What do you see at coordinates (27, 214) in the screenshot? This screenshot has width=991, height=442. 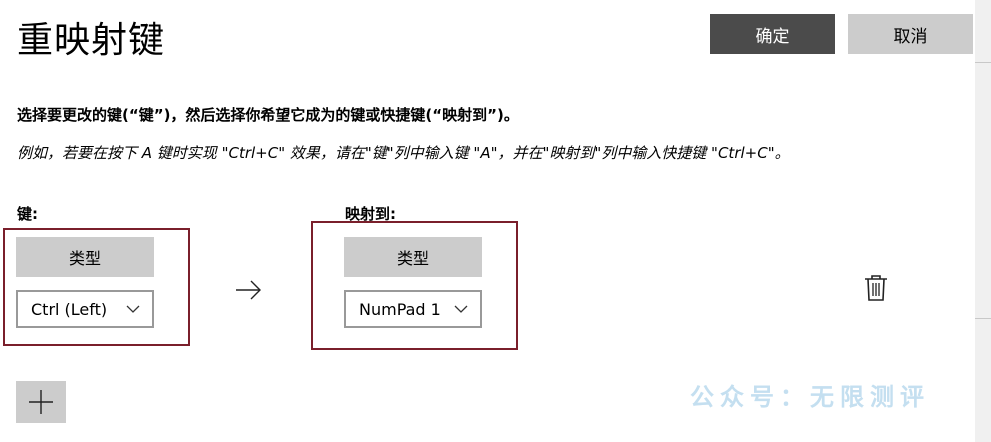 I see `key-column-label: 键:` at bounding box center [27, 214].